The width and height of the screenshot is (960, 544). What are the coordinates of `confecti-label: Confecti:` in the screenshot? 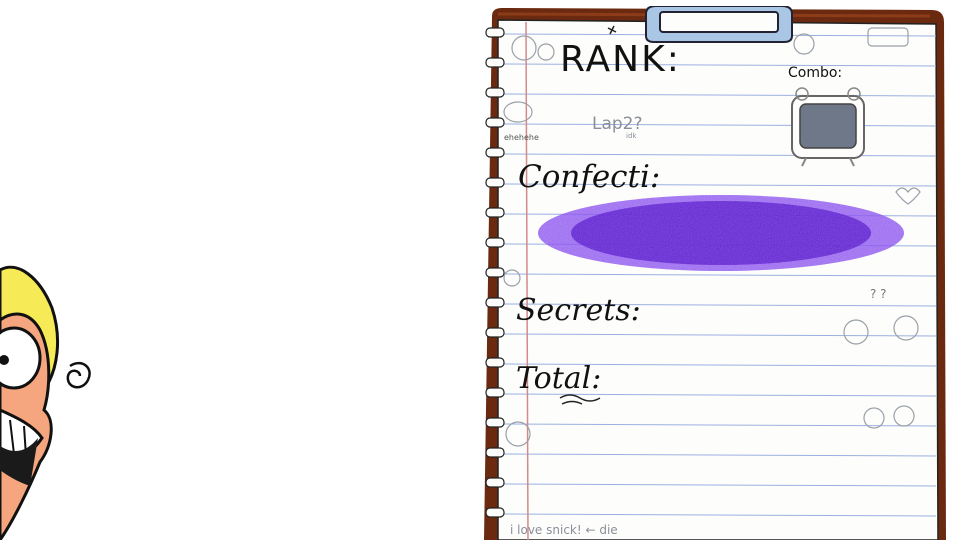 It's located at (589, 177).